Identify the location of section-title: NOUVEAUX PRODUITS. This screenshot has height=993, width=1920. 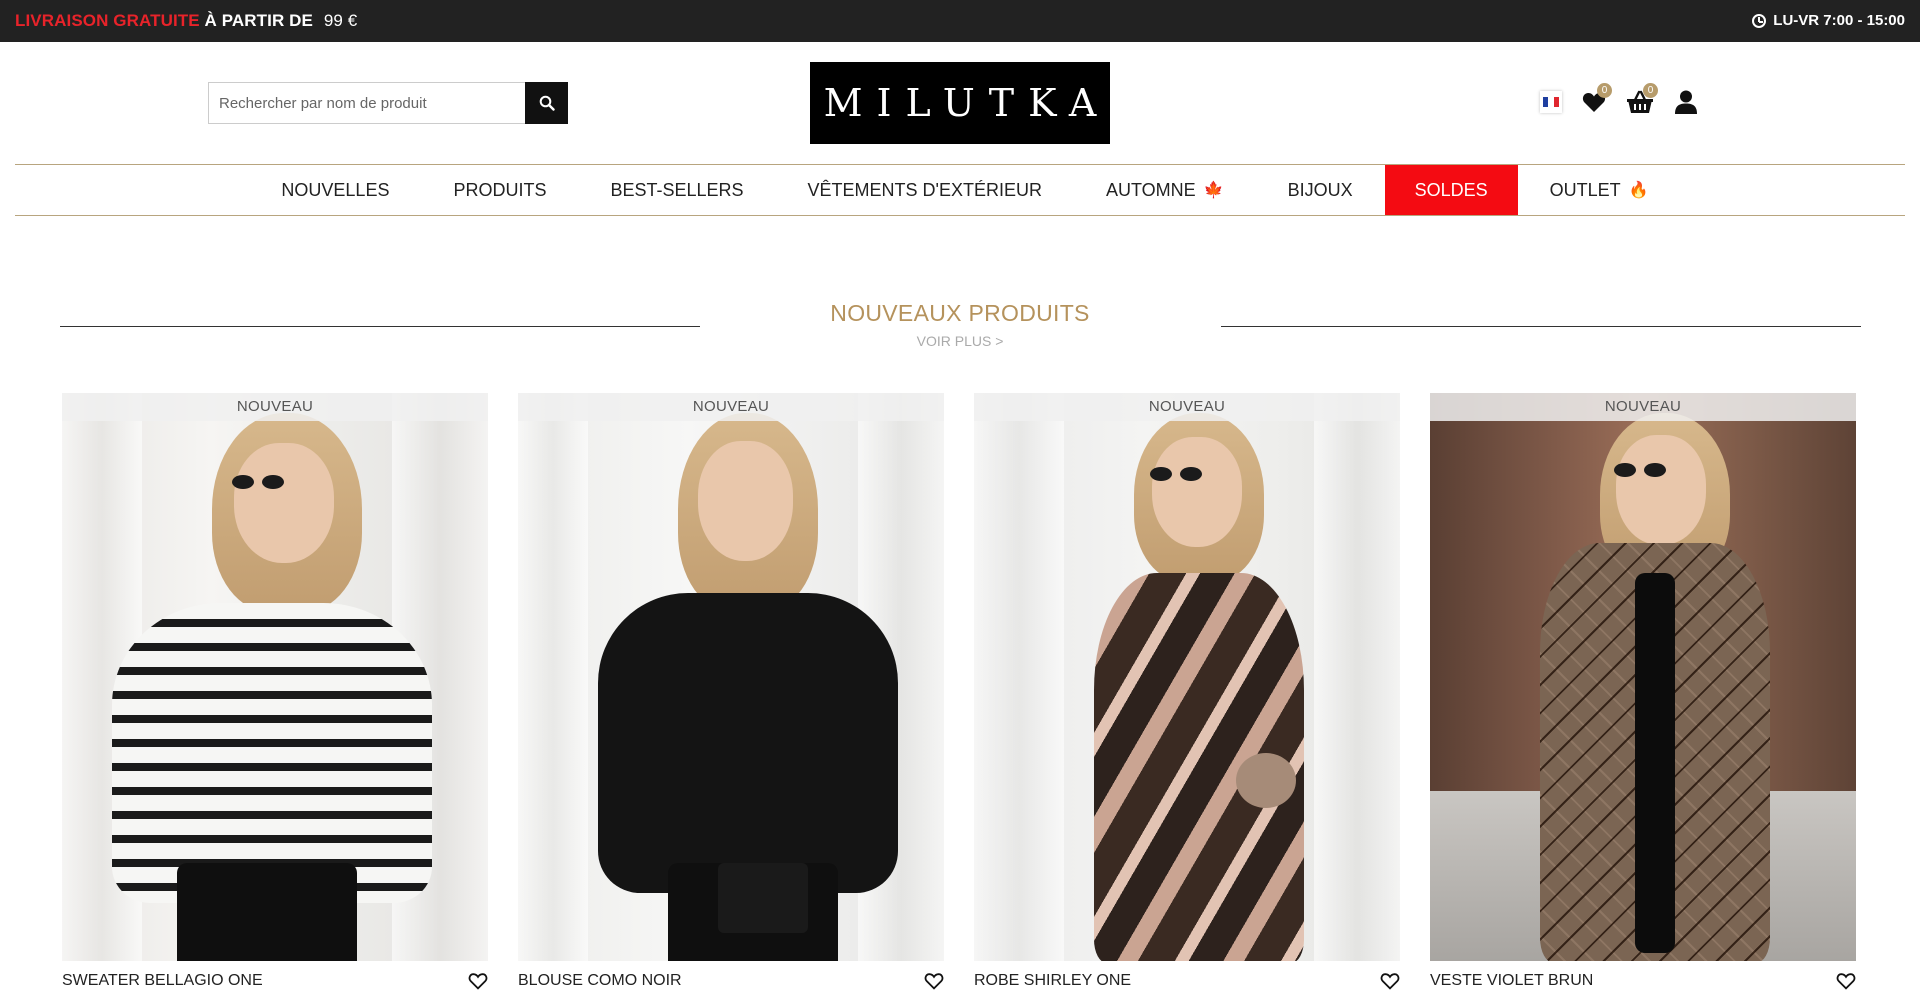
(960, 313).